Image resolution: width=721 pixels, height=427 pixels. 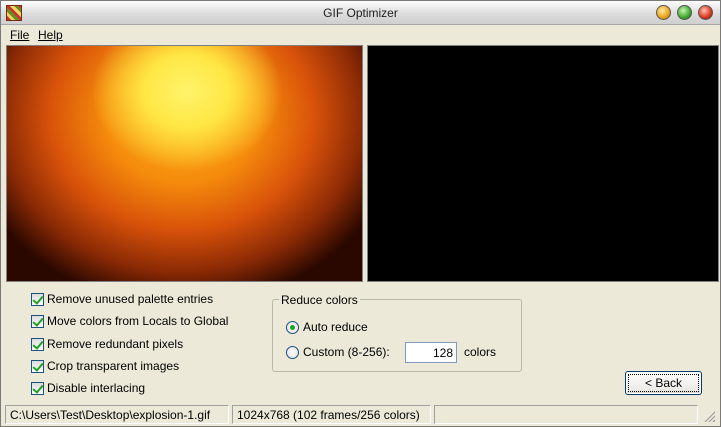 What do you see at coordinates (431, 352) in the screenshot?
I see `custom-colors-input` at bounding box center [431, 352].